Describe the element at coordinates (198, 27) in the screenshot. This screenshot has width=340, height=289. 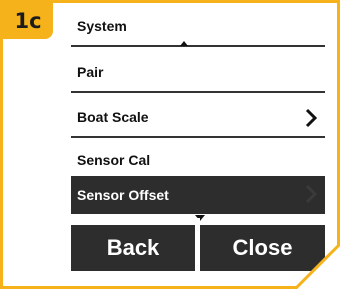
I see `menu-item-system: System` at that location.